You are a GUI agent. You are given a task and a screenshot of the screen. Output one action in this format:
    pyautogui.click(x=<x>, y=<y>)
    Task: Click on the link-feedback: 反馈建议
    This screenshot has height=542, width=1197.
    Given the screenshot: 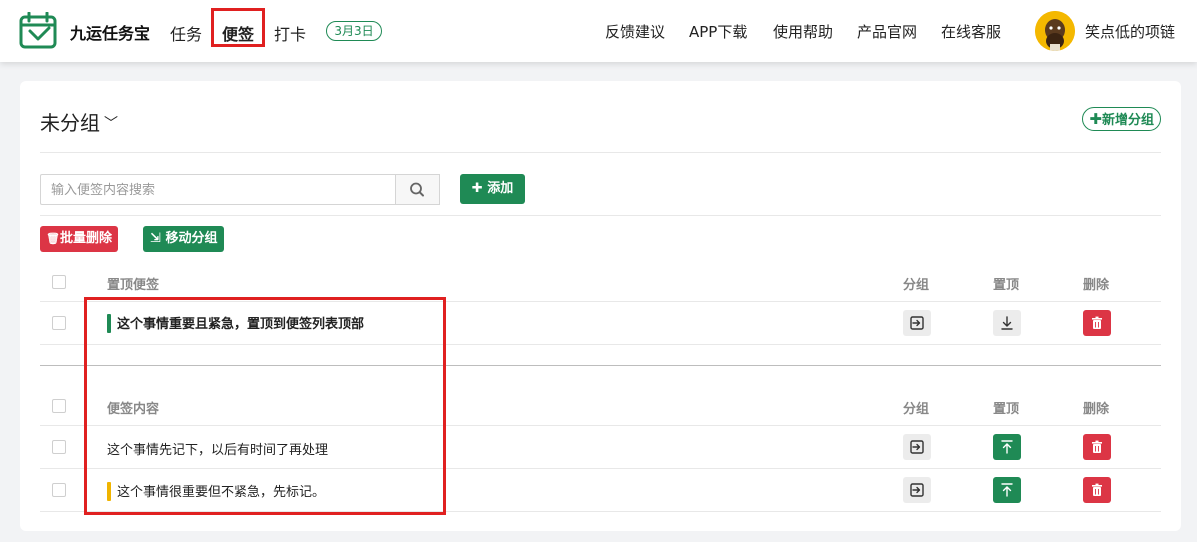 What is the action you would take?
    pyautogui.click(x=635, y=31)
    